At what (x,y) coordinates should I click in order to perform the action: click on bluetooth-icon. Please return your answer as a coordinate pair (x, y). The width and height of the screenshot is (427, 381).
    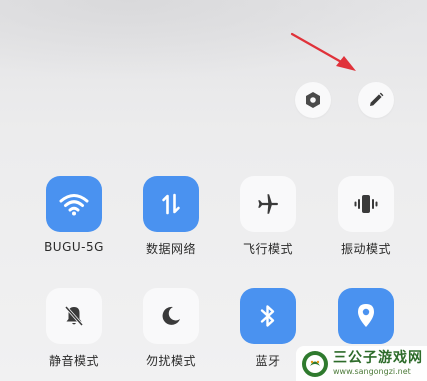
    Looking at the image, I should click on (267, 316).